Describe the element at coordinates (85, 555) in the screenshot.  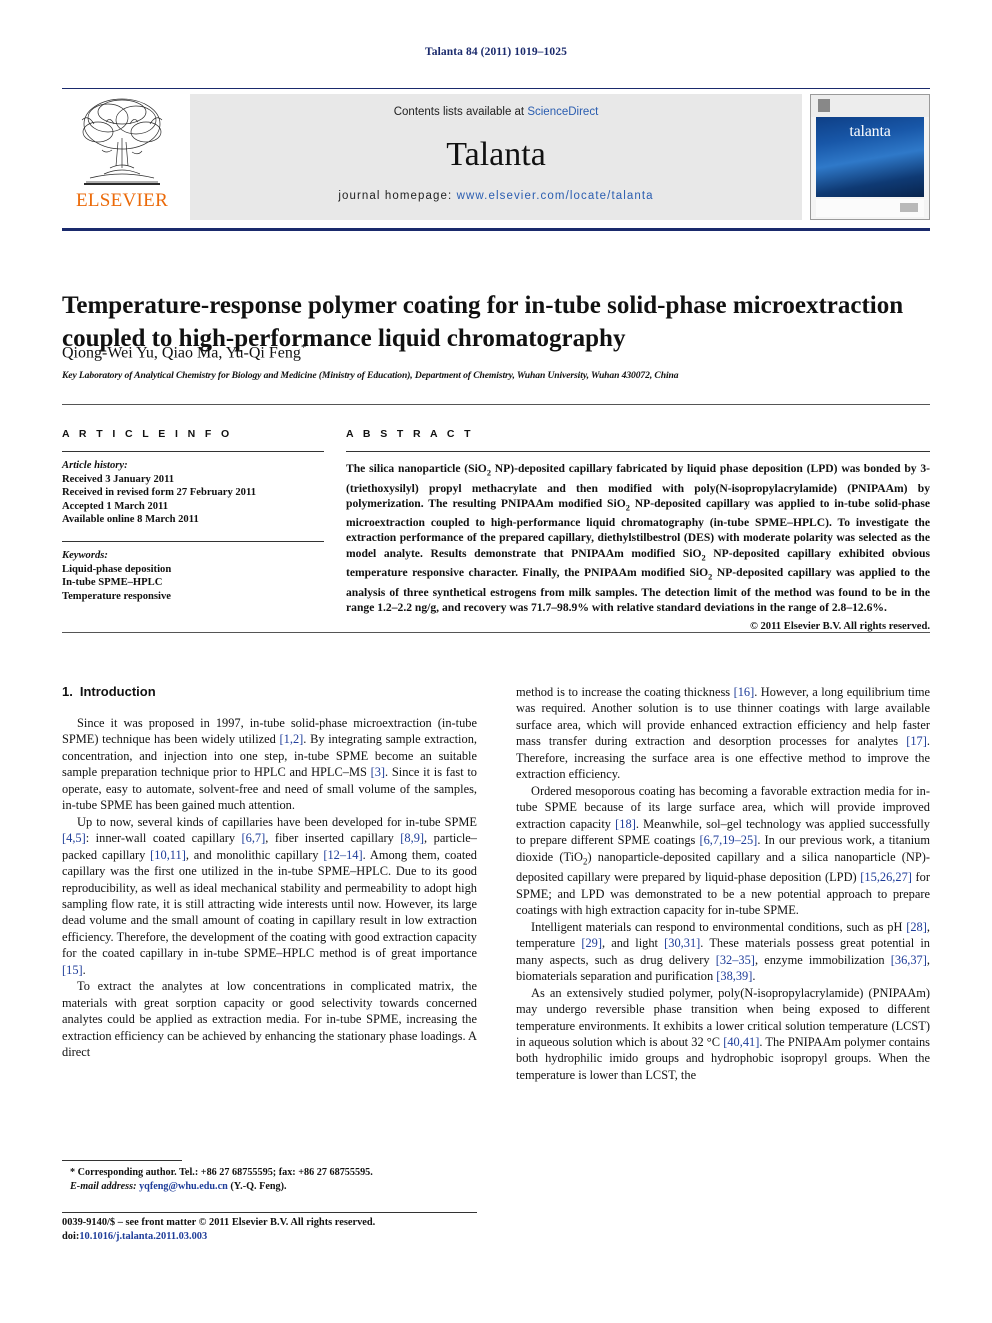
I see `keywords-label: Keywords:` at that location.